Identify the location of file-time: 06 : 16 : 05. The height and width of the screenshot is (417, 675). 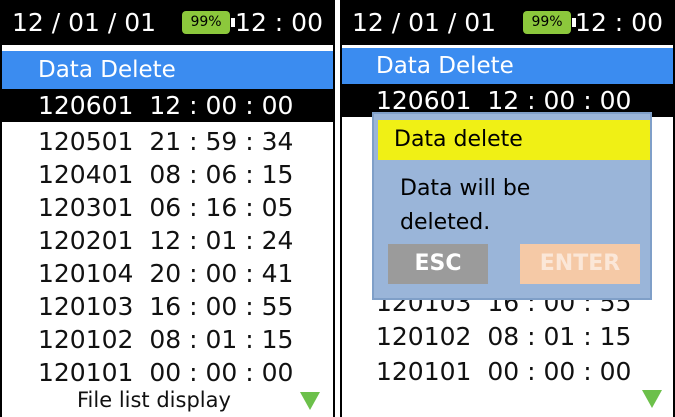
(221, 207).